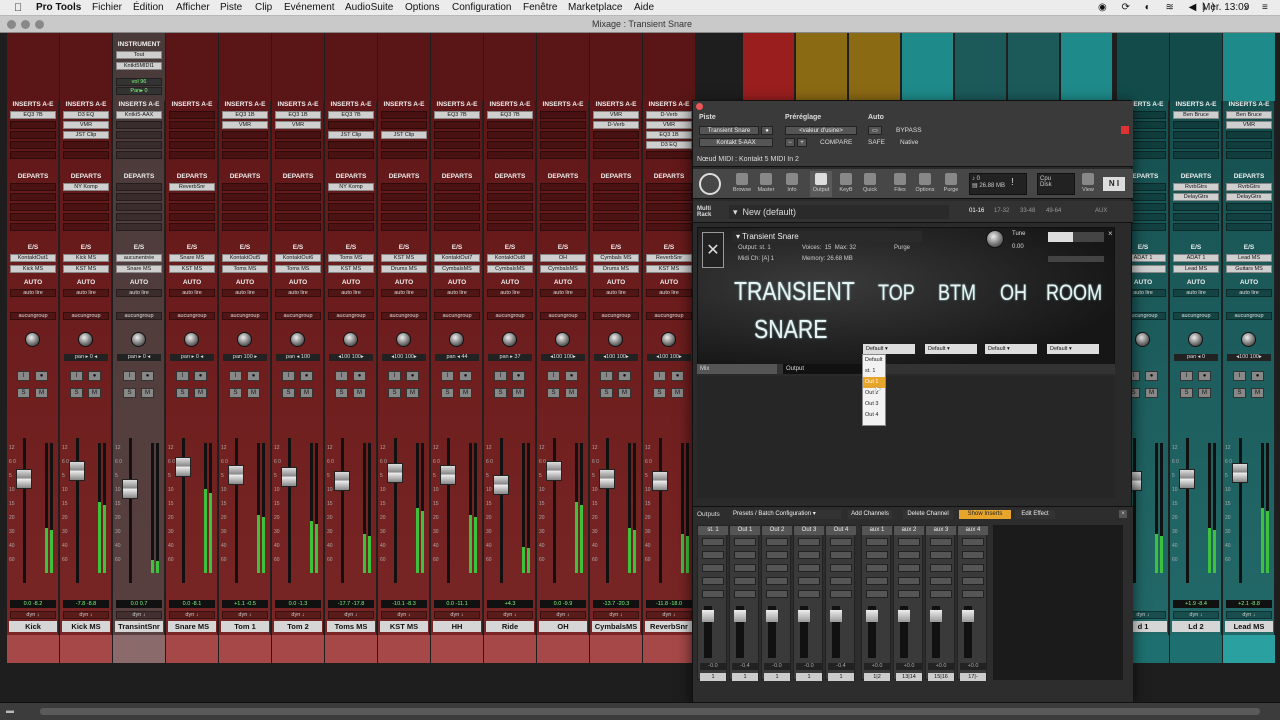 The image size is (1280, 720). Describe the element at coordinates (909, 677) in the screenshot. I see `output-routing: 13|14` at that location.